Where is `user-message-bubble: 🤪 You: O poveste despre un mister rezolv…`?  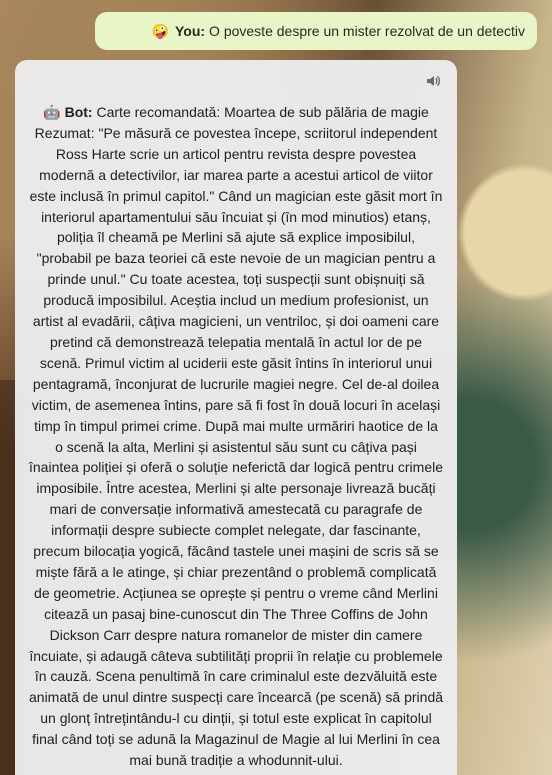 user-message-bubble: 🤪 You: O poveste despre un mister rezolv… is located at coordinates (316, 31).